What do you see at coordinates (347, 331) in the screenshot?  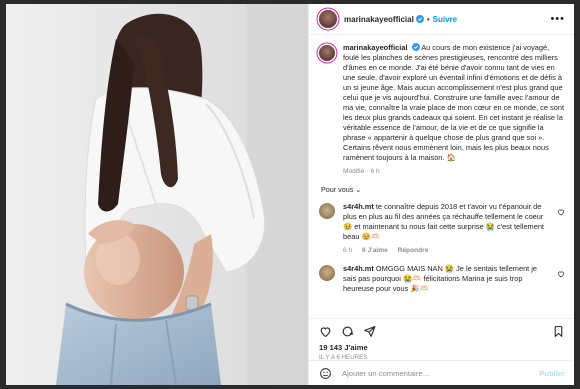 I see `comment-icon` at bounding box center [347, 331].